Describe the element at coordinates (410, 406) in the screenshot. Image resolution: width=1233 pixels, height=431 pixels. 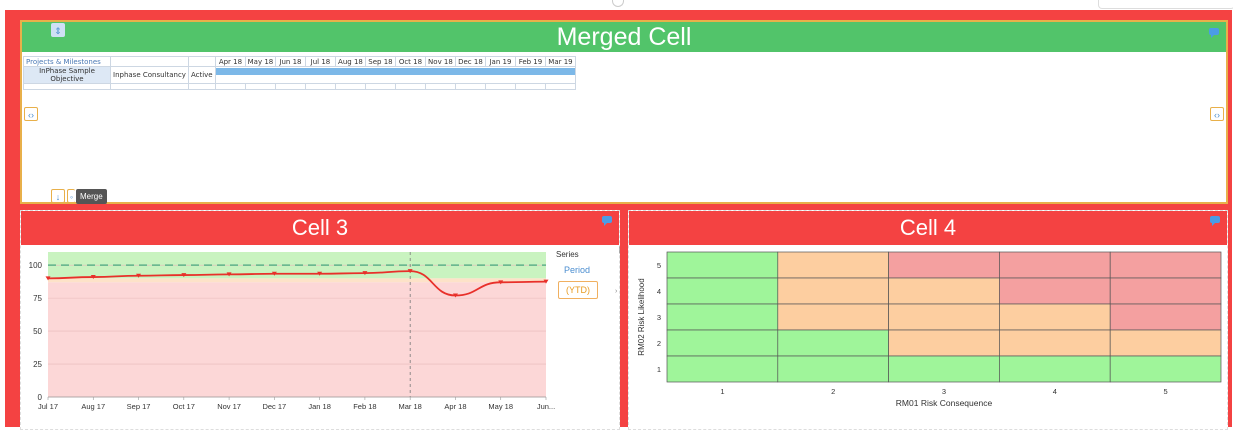
I see `x-tick-label: Mar 18` at that location.